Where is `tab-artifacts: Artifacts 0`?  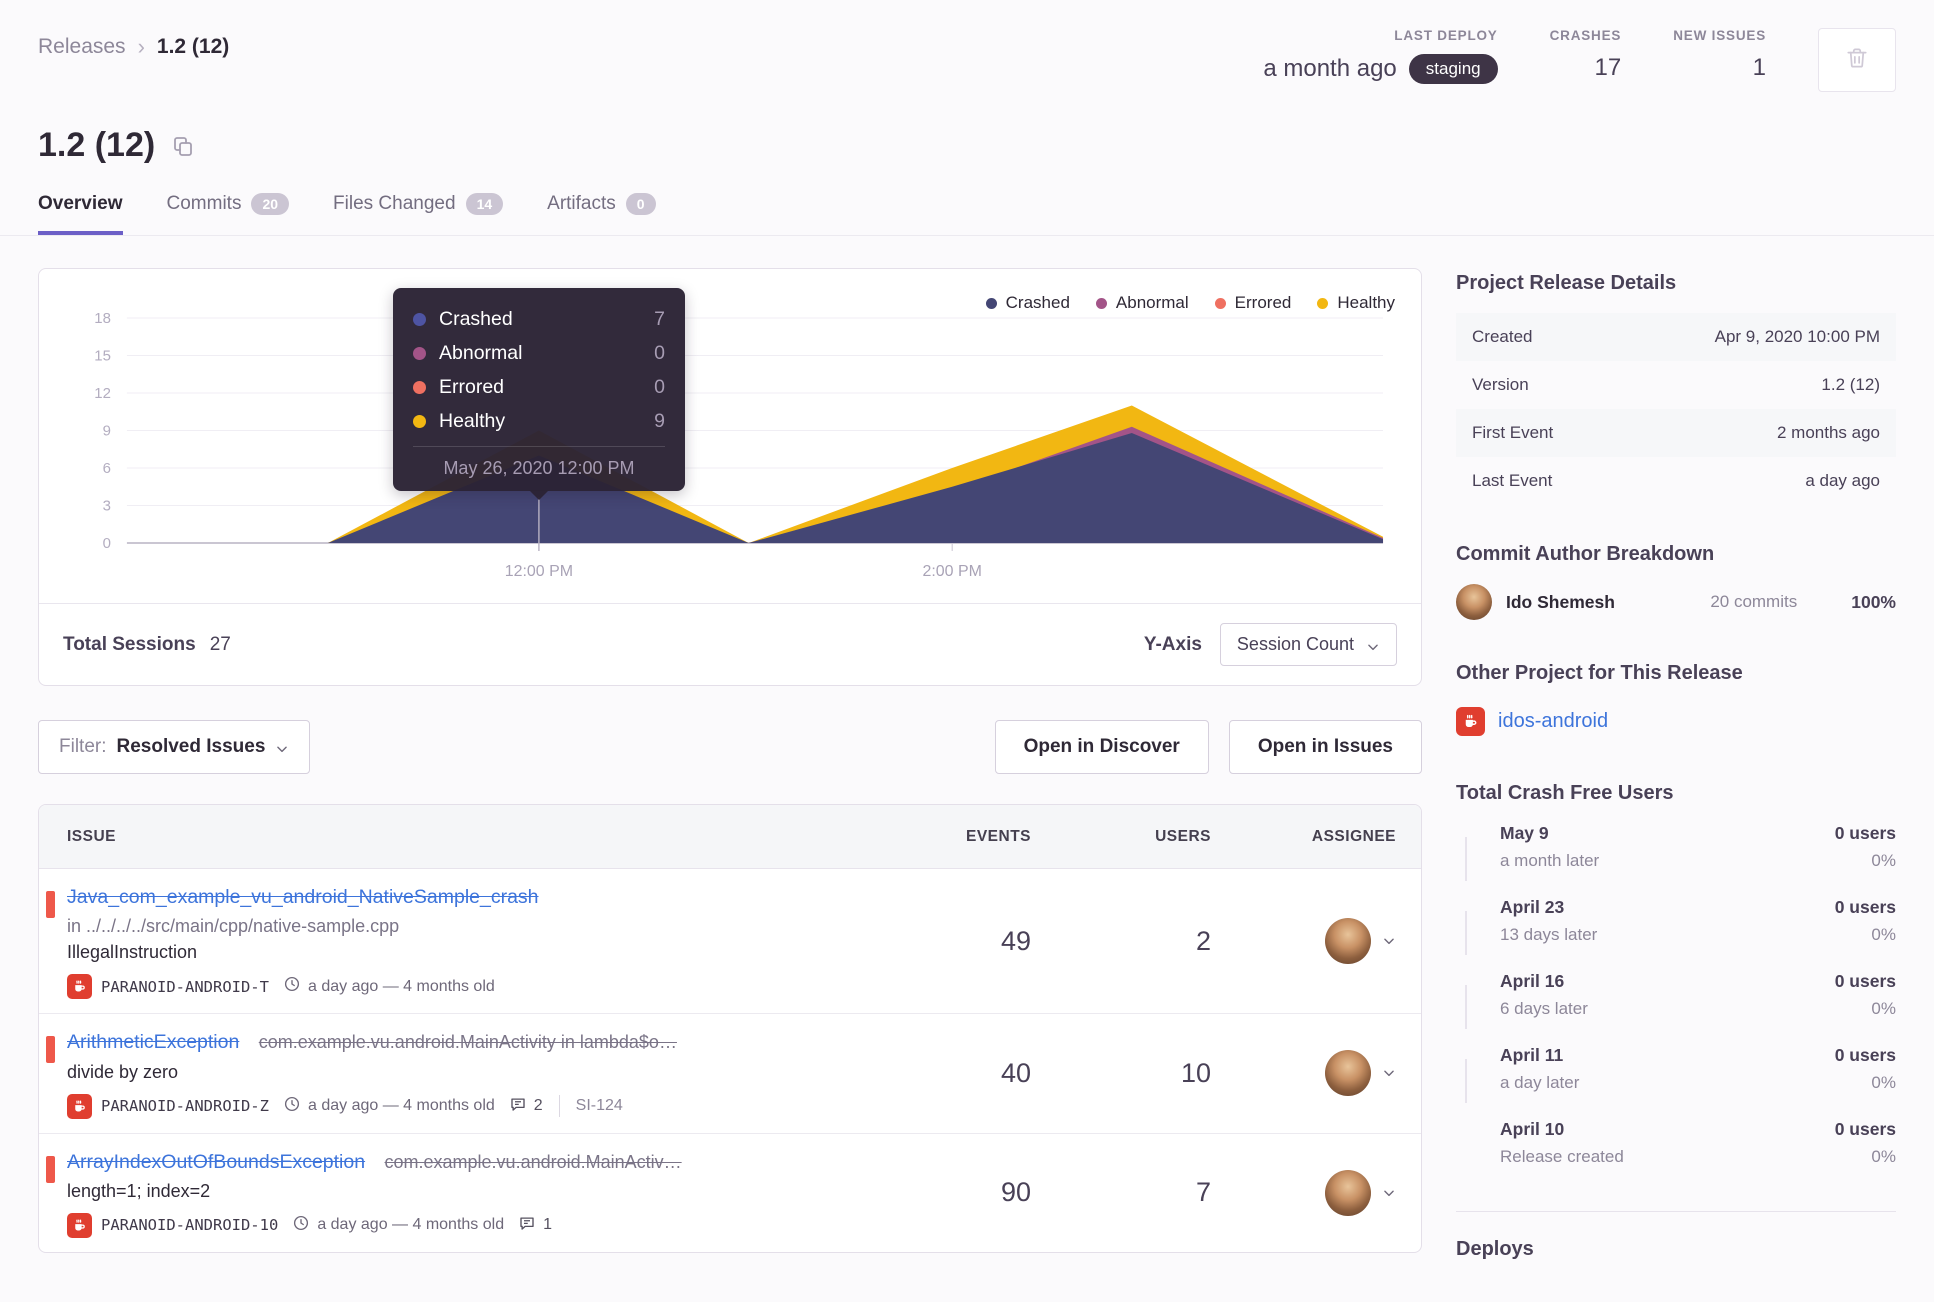 tab-artifacts: Artifacts 0 is located at coordinates (601, 214).